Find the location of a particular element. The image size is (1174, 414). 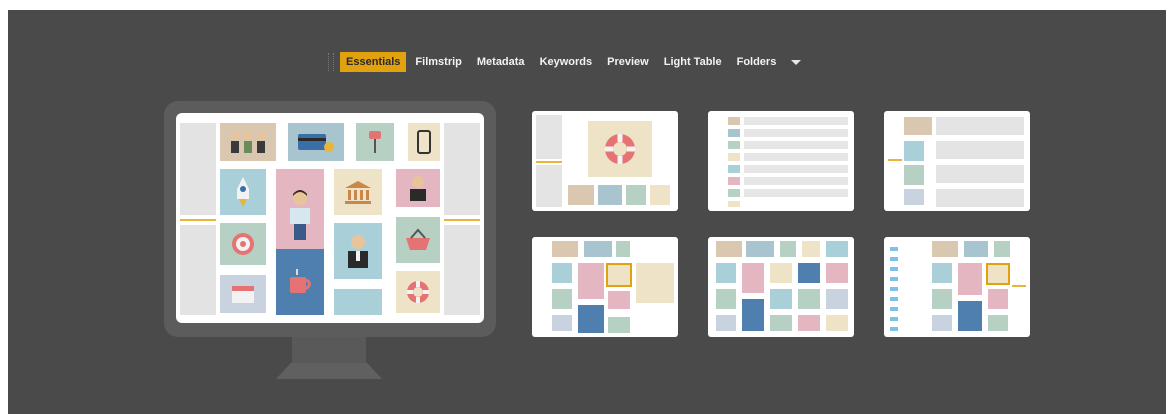

tab-essentials: Essentials is located at coordinates (373, 62).